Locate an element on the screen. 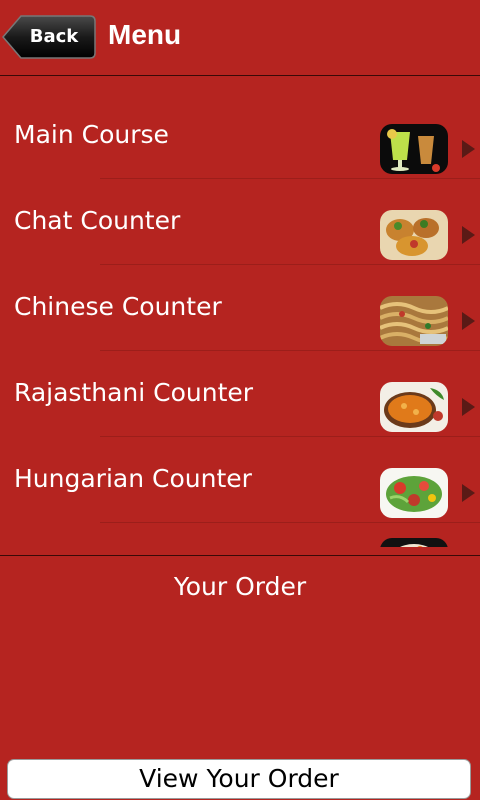 The width and height of the screenshot is (480, 800). menu-item-partial is located at coordinates (240, 534).